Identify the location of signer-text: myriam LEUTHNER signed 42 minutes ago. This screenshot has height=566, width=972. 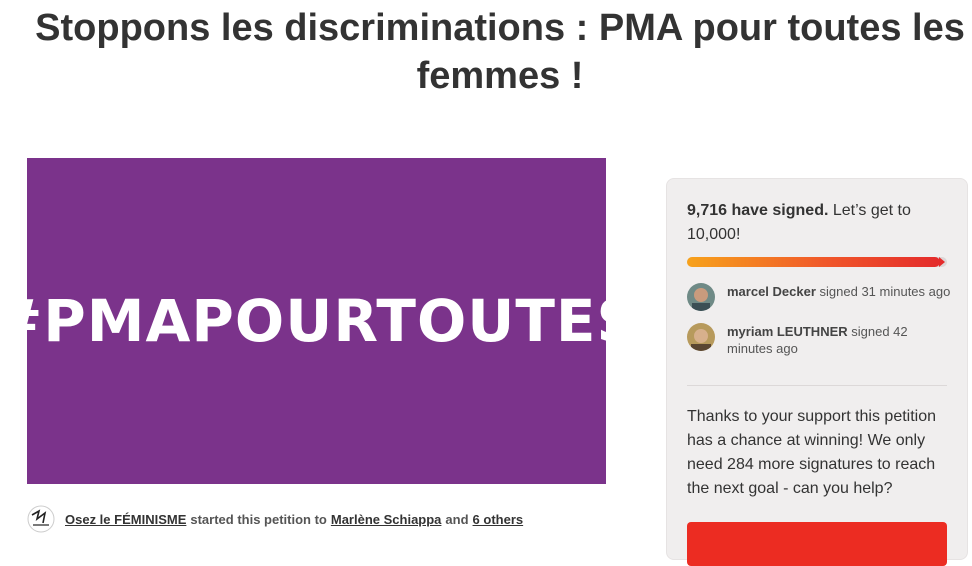
(839, 340).